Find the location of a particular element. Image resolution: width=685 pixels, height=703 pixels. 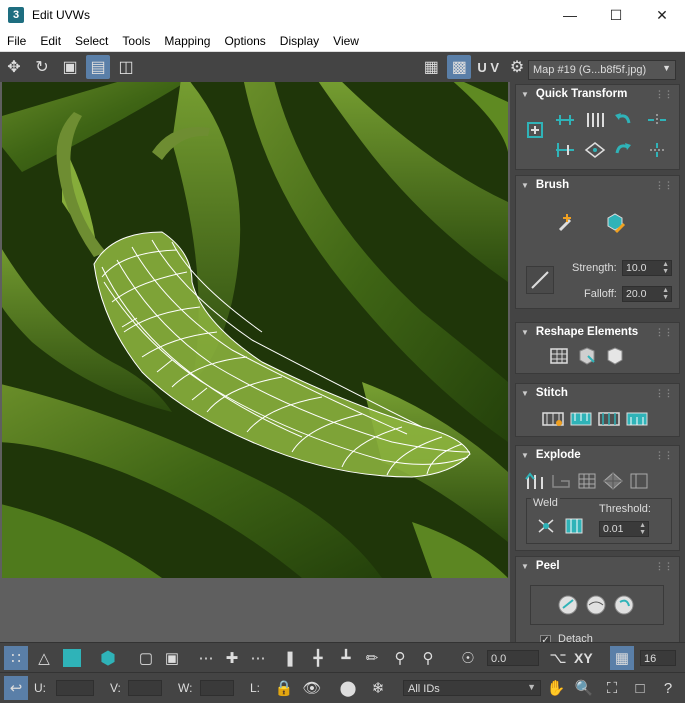

loop-select-icon: ⋯ is located at coordinates (206, 658).